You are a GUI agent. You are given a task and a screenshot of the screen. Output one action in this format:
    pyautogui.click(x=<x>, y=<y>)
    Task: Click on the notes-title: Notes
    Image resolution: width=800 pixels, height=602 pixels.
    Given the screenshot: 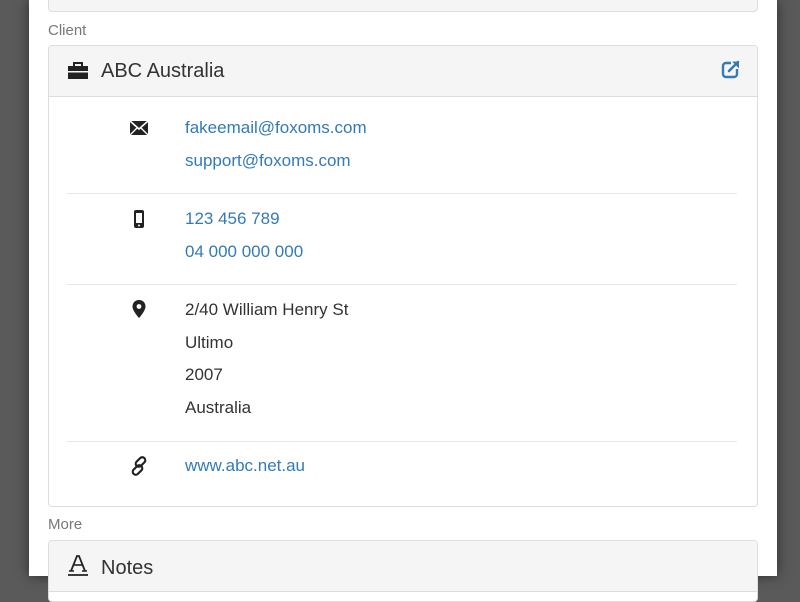 What is the action you would take?
    pyautogui.click(x=127, y=568)
    